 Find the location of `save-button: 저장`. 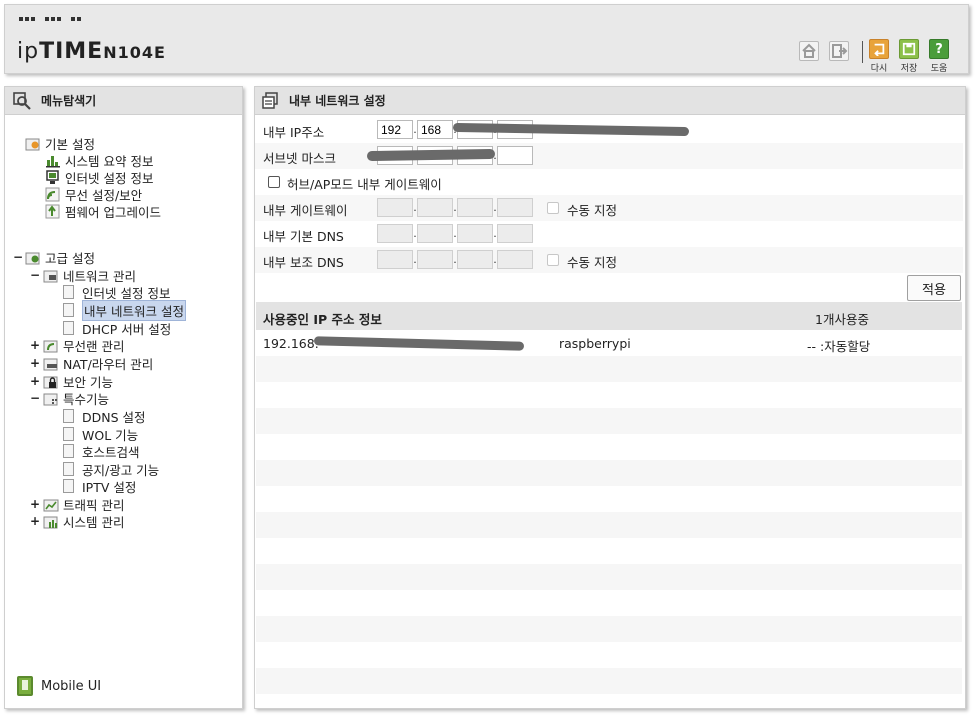

save-button: 저장 is located at coordinates (909, 56).